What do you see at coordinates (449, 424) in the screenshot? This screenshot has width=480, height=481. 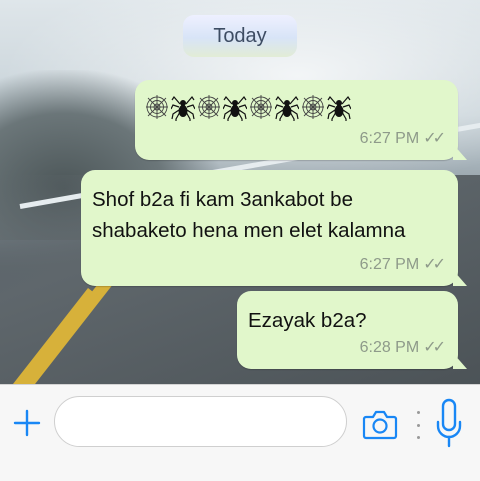 I see `microphone-icon` at bounding box center [449, 424].